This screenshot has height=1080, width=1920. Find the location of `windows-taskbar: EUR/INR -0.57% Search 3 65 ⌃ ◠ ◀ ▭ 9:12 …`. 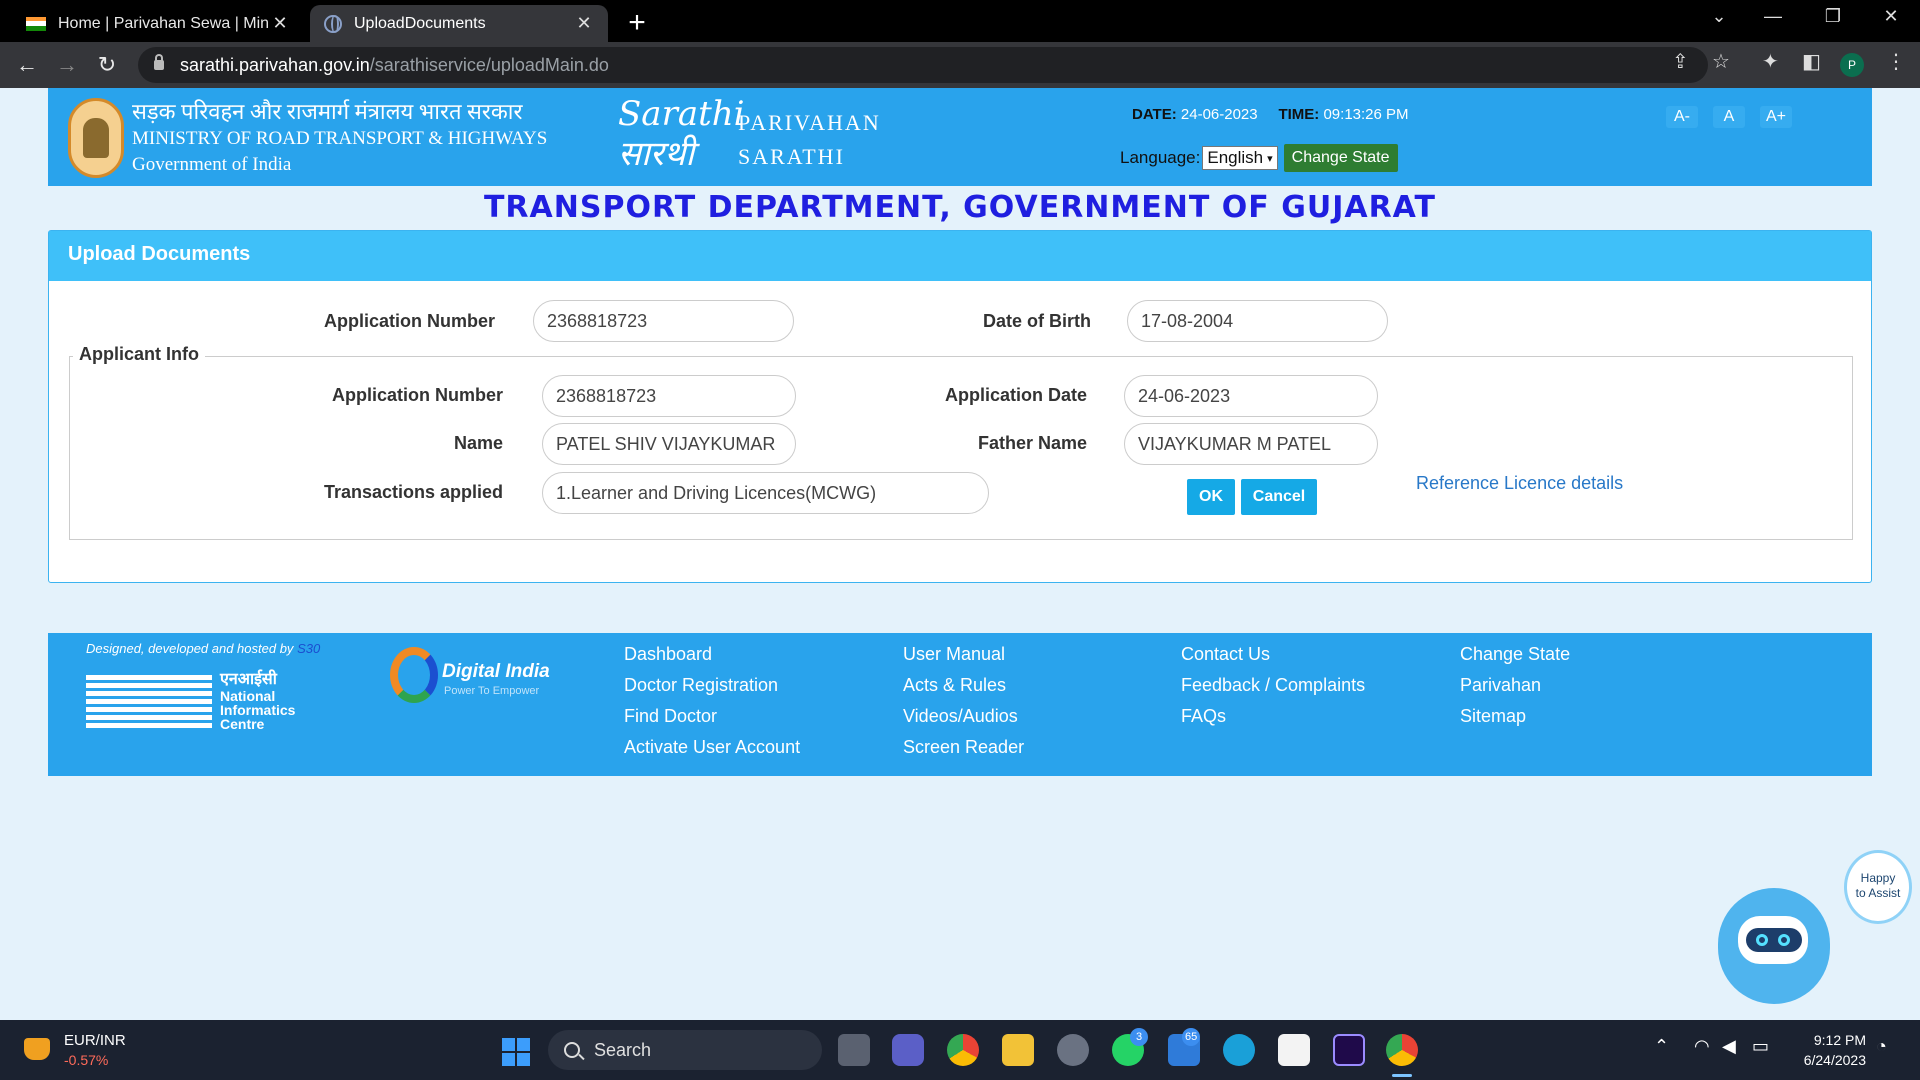

windows-taskbar: EUR/INR -0.57% Search 3 65 ⌃ ◠ ◀ ▭ 9:12 … is located at coordinates (960, 1050).